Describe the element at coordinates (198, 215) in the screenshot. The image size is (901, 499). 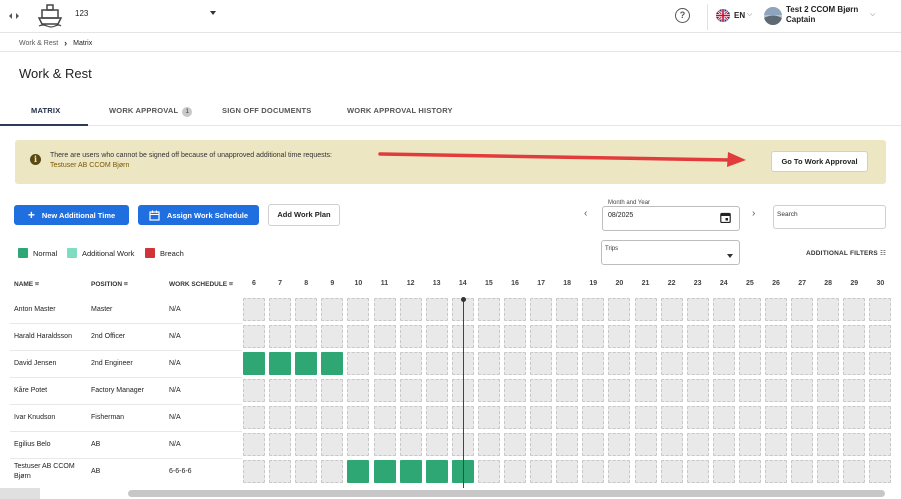
I see `assign-work-schedule-button: Assign Work Schedule` at that location.